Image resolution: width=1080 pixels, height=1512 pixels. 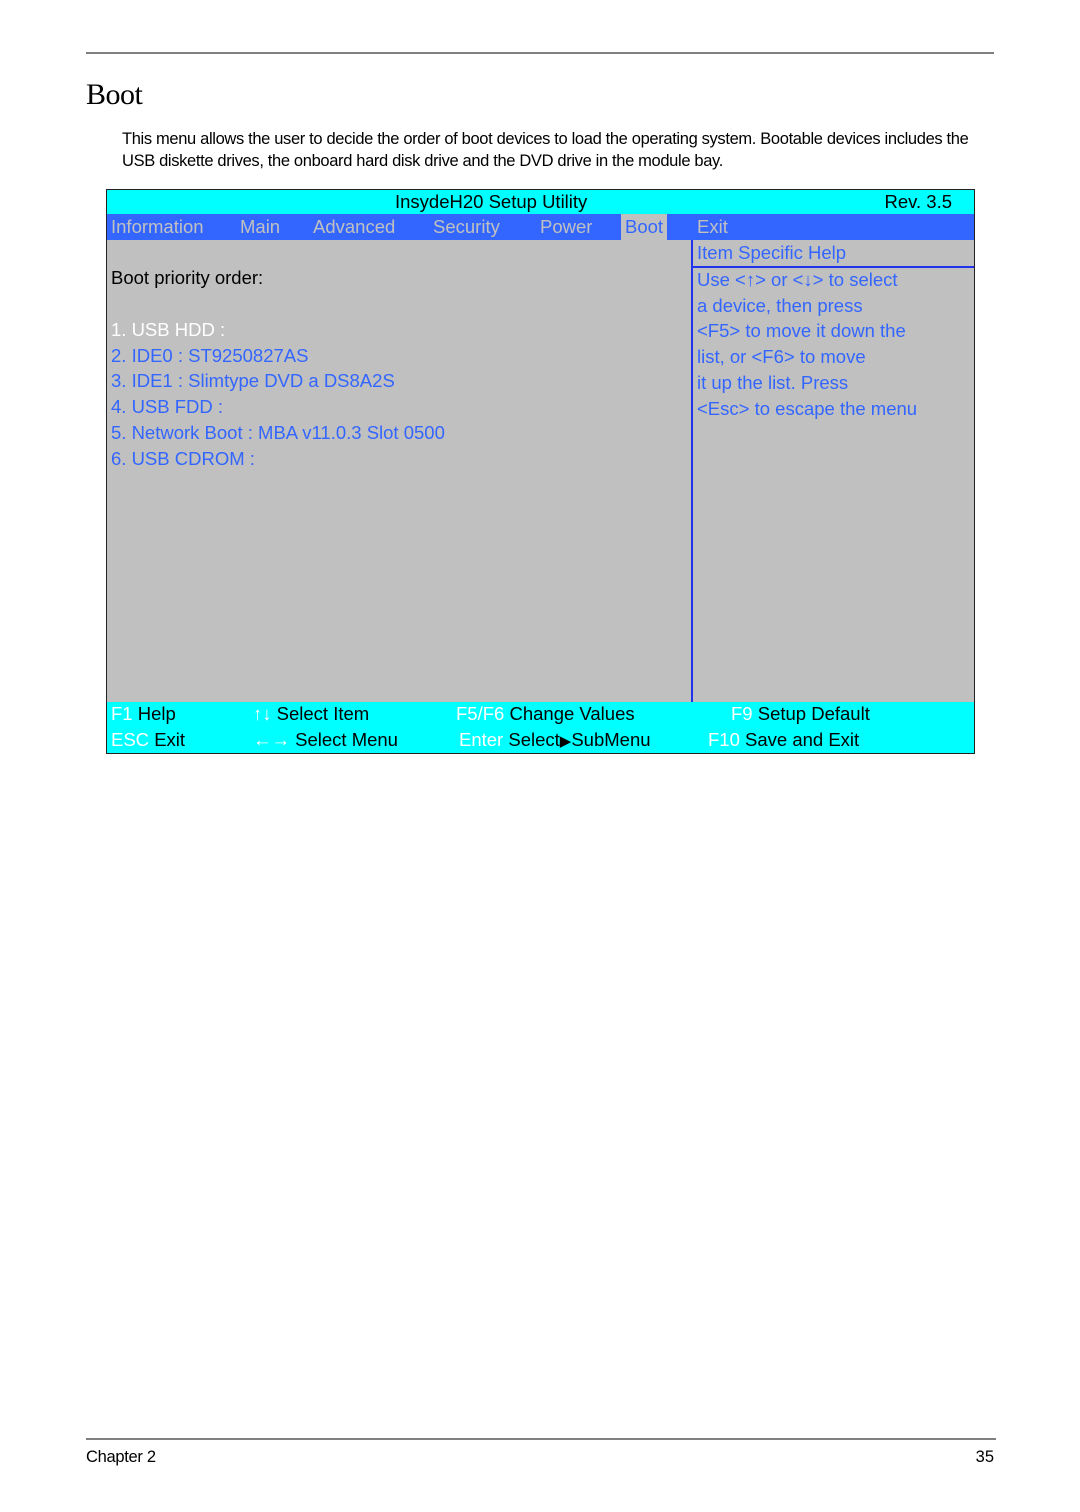 What do you see at coordinates (271, 739) in the screenshot?
I see `left-right-arrows-icon: ←→` at bounding box center [271, 739].